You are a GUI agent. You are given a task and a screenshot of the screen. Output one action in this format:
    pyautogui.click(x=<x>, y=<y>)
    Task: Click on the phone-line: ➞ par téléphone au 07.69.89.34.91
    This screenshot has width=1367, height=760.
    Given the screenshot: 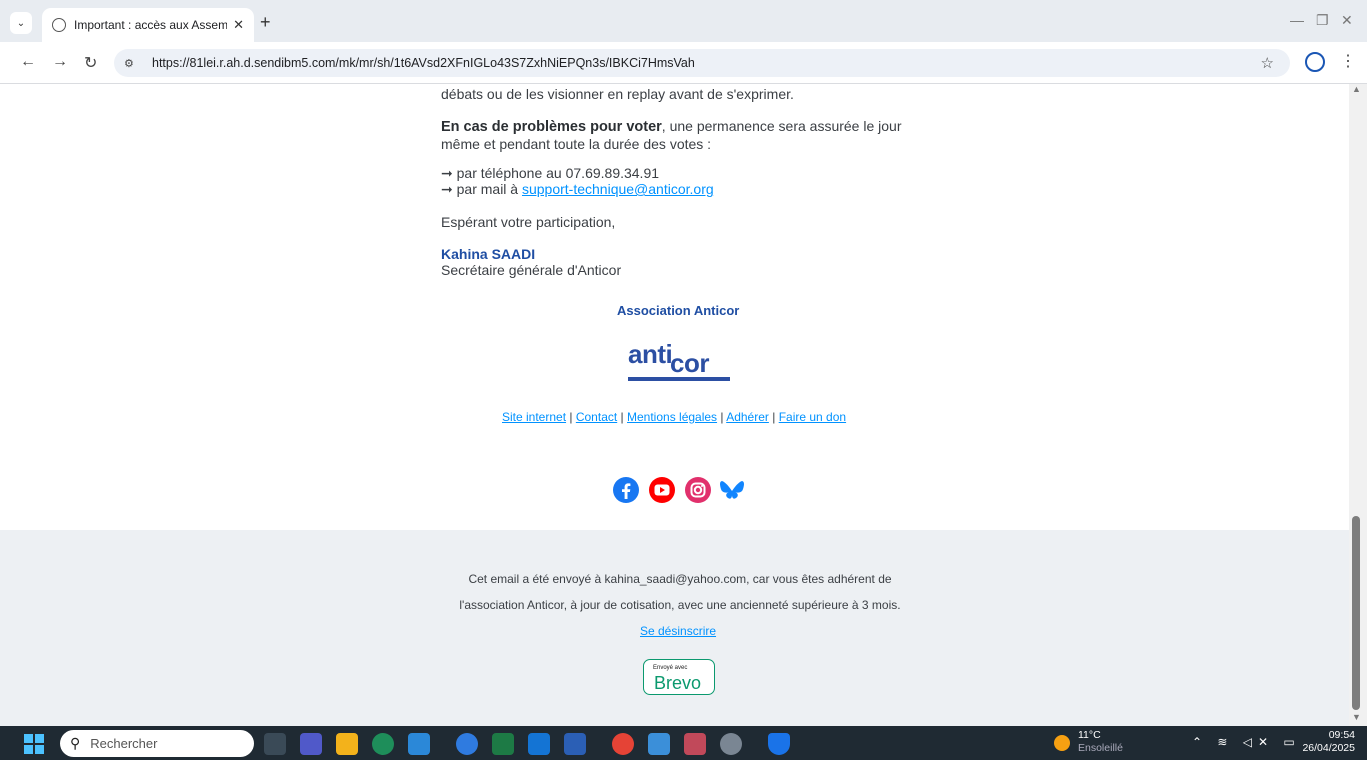 What is the action you would take?
    pyautogui.click(x=550, y=173)
    